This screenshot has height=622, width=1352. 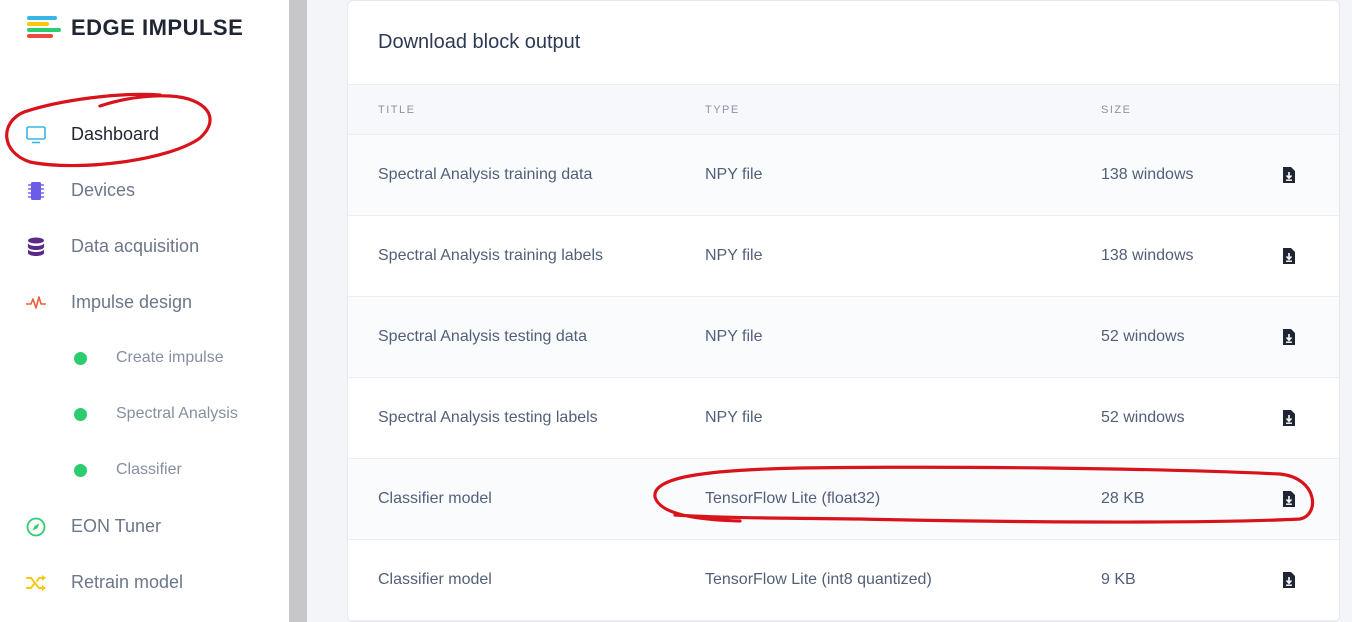 I want to click on sidebar-item-label: Impulse design, so click(x=132, y=301).